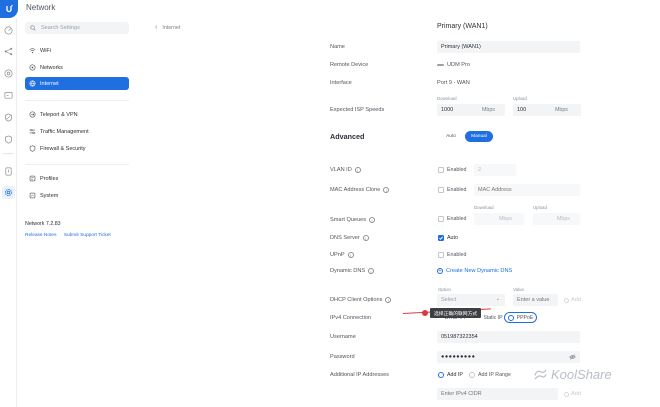  What do you see at coordinates (41, 7) in the screenshot?
I see `app-title: Network` at bounding box center [41, 7].